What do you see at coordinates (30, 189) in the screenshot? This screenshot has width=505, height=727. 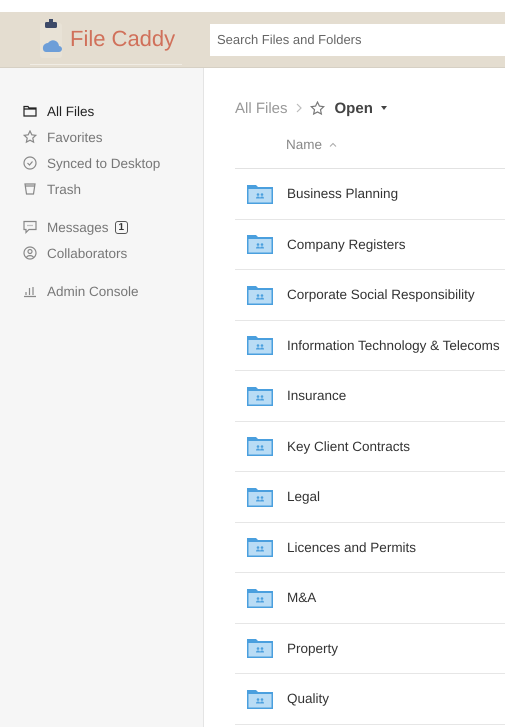 I see `trash-icon` at bounding box center [30, 189].